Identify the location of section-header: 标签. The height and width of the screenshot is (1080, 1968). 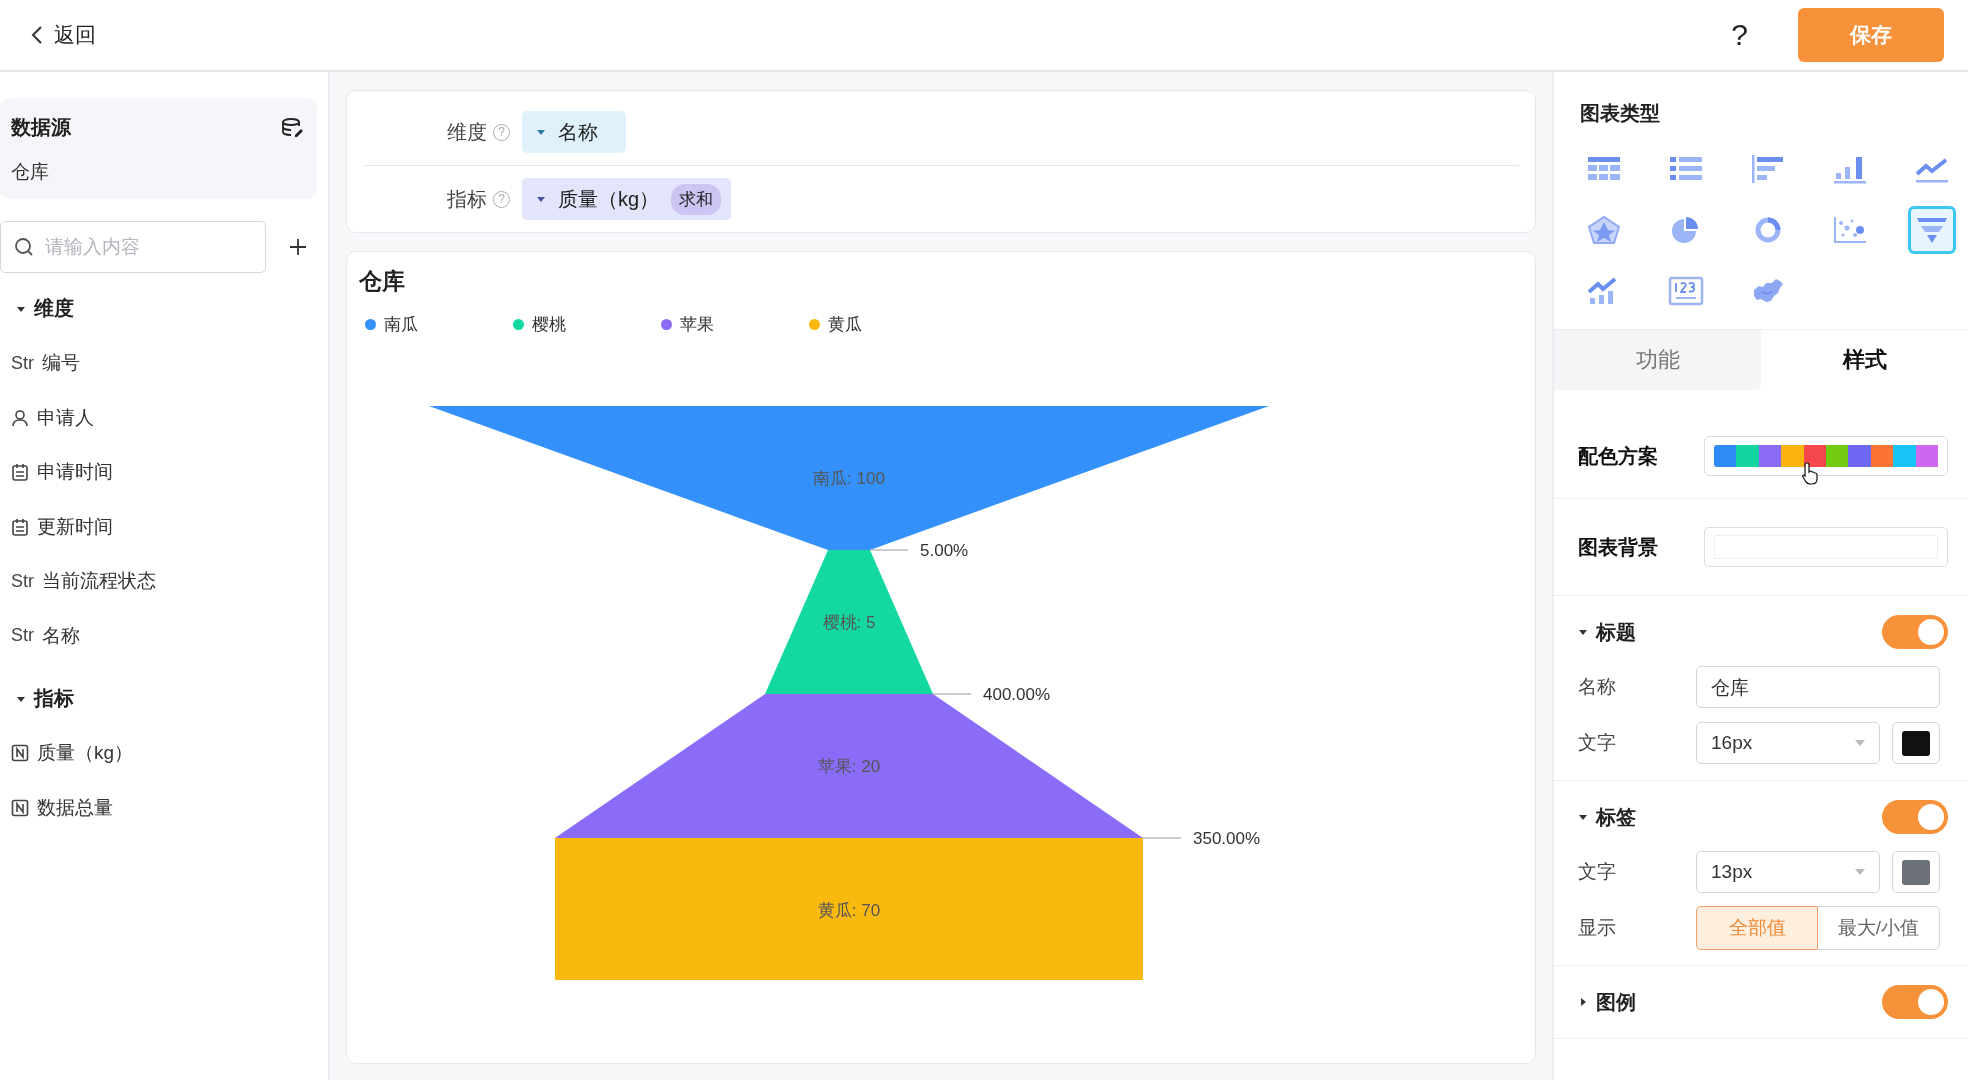
(1607, 817).